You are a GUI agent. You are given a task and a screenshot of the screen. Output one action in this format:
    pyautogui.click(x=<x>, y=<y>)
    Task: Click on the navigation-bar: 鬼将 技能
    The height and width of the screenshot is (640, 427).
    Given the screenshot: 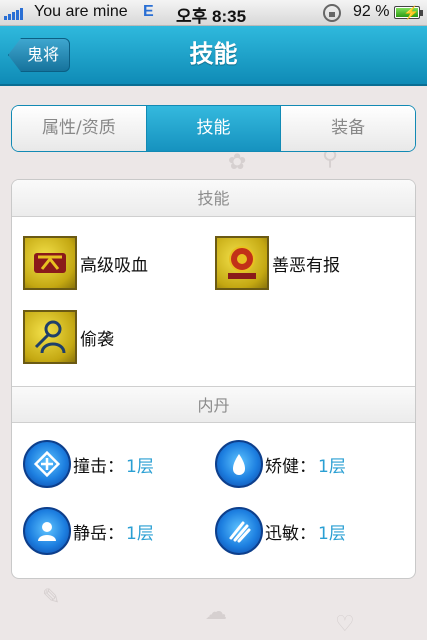 What is the action you would take?
    pyautogui.click(x=213, y=56)
    